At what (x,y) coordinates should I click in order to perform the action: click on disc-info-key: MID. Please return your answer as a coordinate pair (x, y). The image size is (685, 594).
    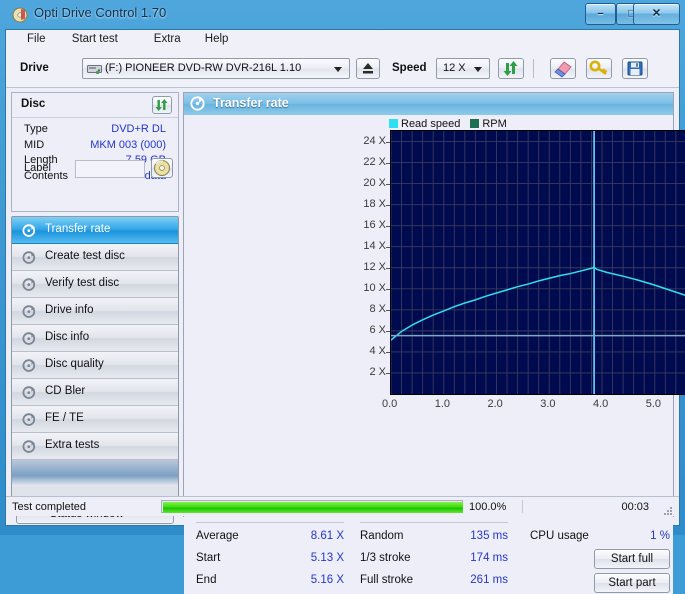
    Looking at the image, I should click on (34, 144).